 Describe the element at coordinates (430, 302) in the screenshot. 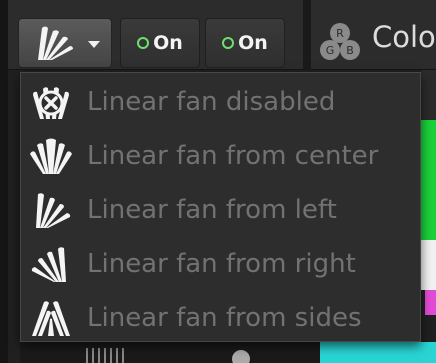

I see `background-magenta-swatch` at that location.